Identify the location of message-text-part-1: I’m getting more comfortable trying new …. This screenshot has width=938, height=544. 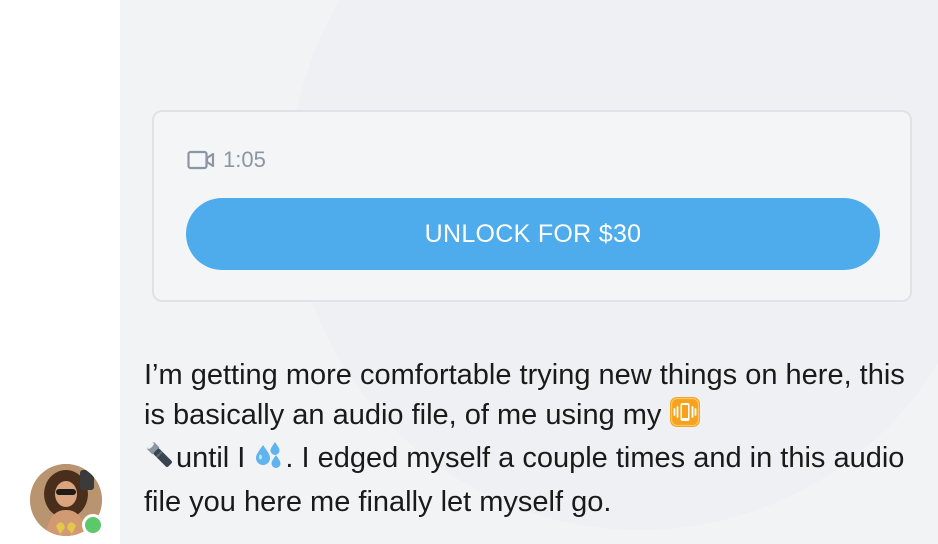
(524, 395).